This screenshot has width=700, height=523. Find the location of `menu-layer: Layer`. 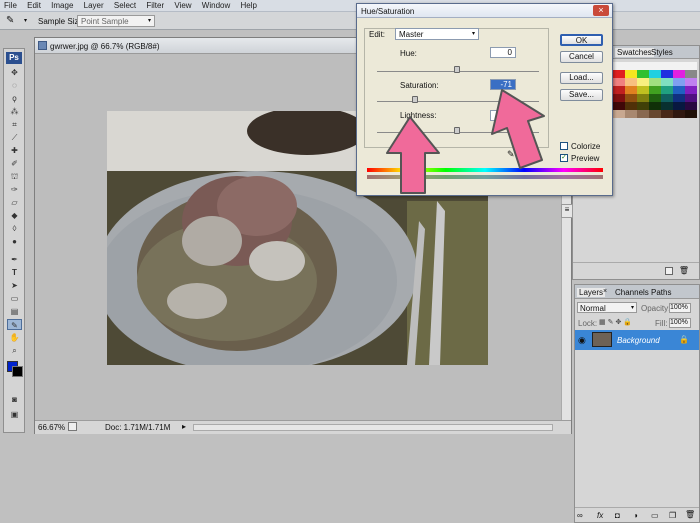

menu-layer: Layer is located at coordinates (94, 5).